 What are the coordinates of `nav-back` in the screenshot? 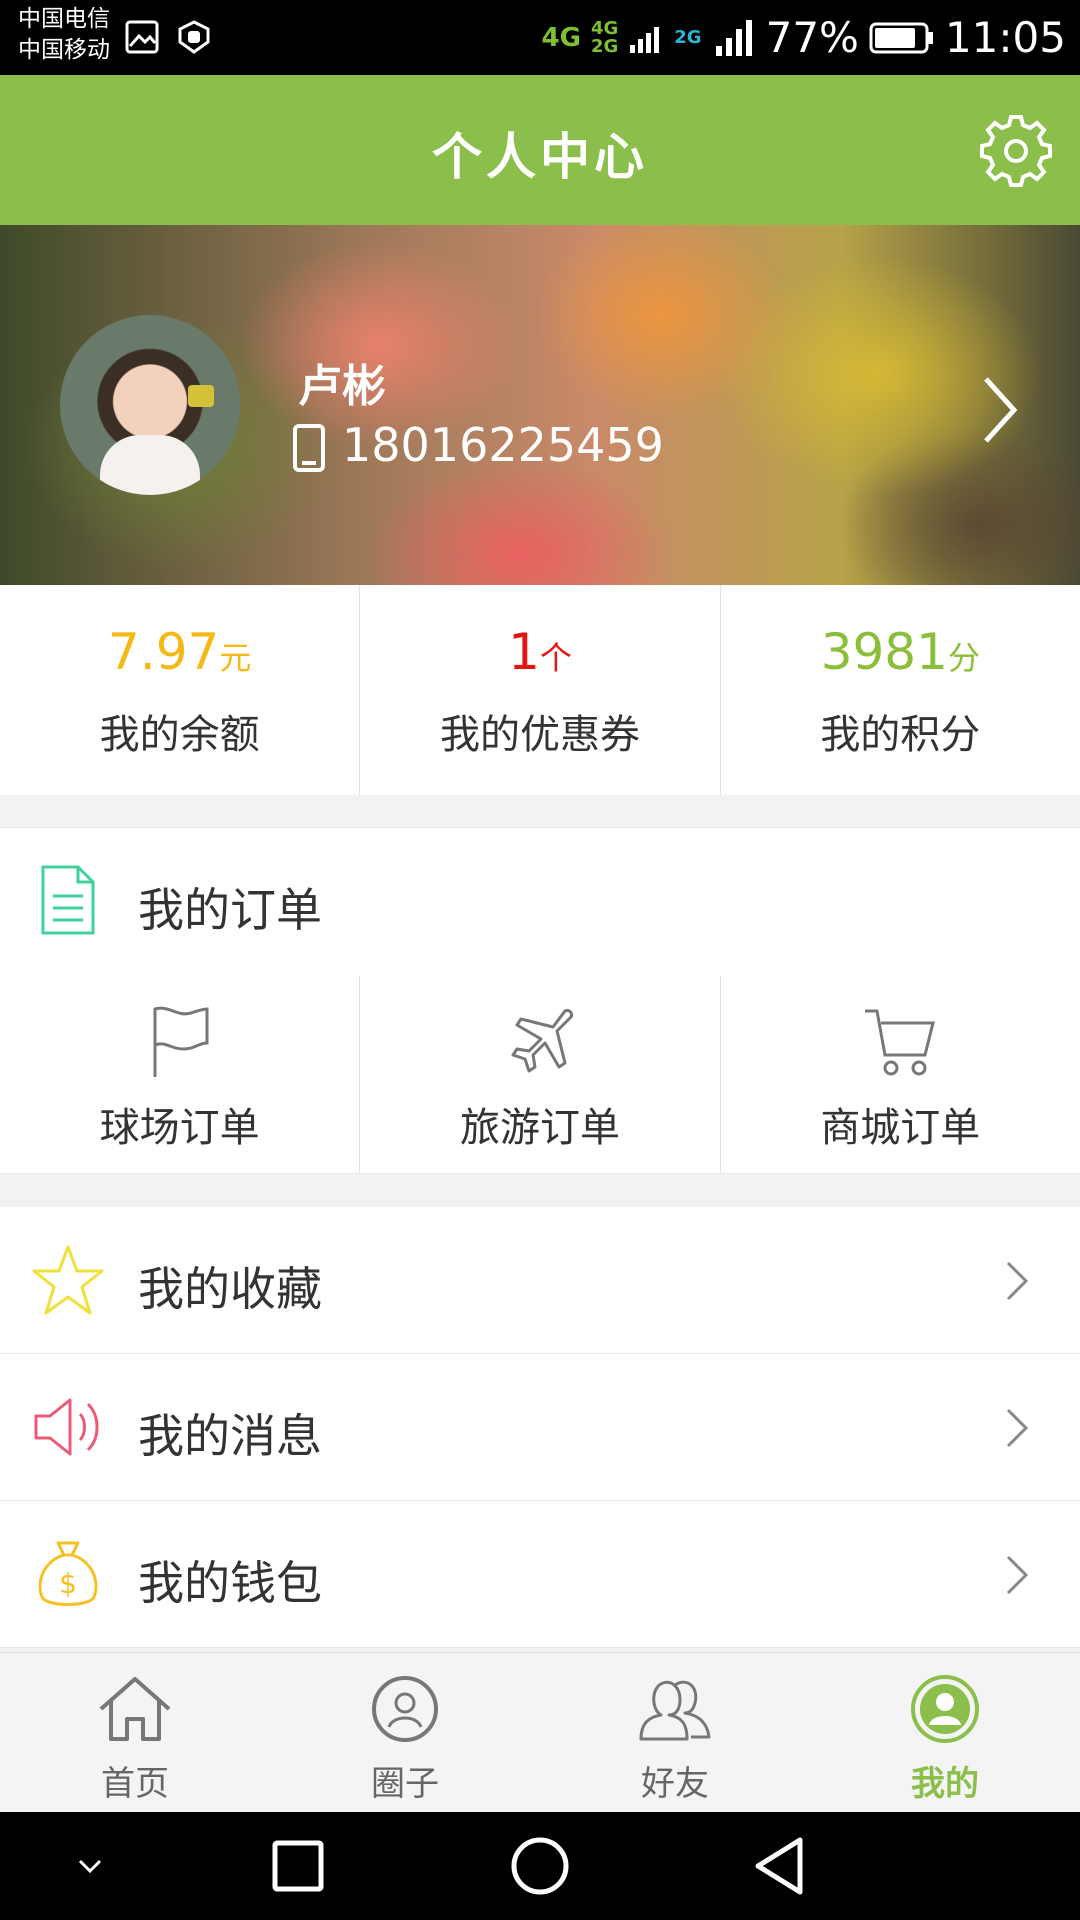 It's located at (780, 1866).